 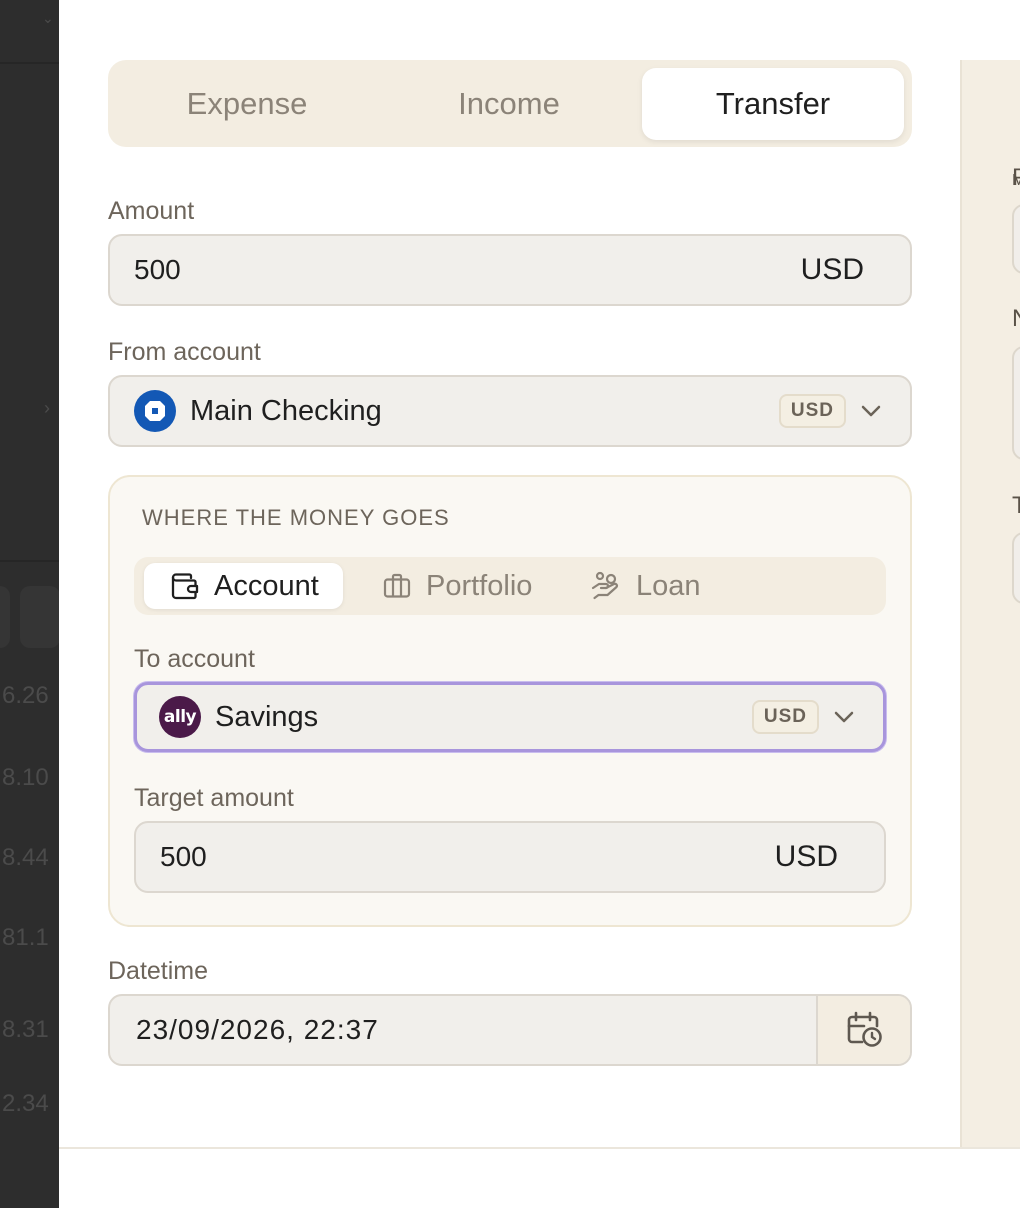 I want to click on briefcase-icon, so click(x=397, y=585).